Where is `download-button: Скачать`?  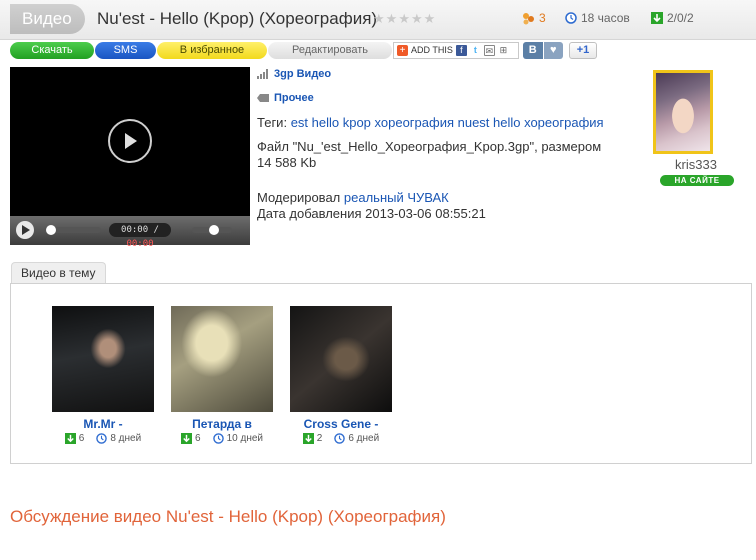
download-button: Скачать is located at coordinates (52, 50).